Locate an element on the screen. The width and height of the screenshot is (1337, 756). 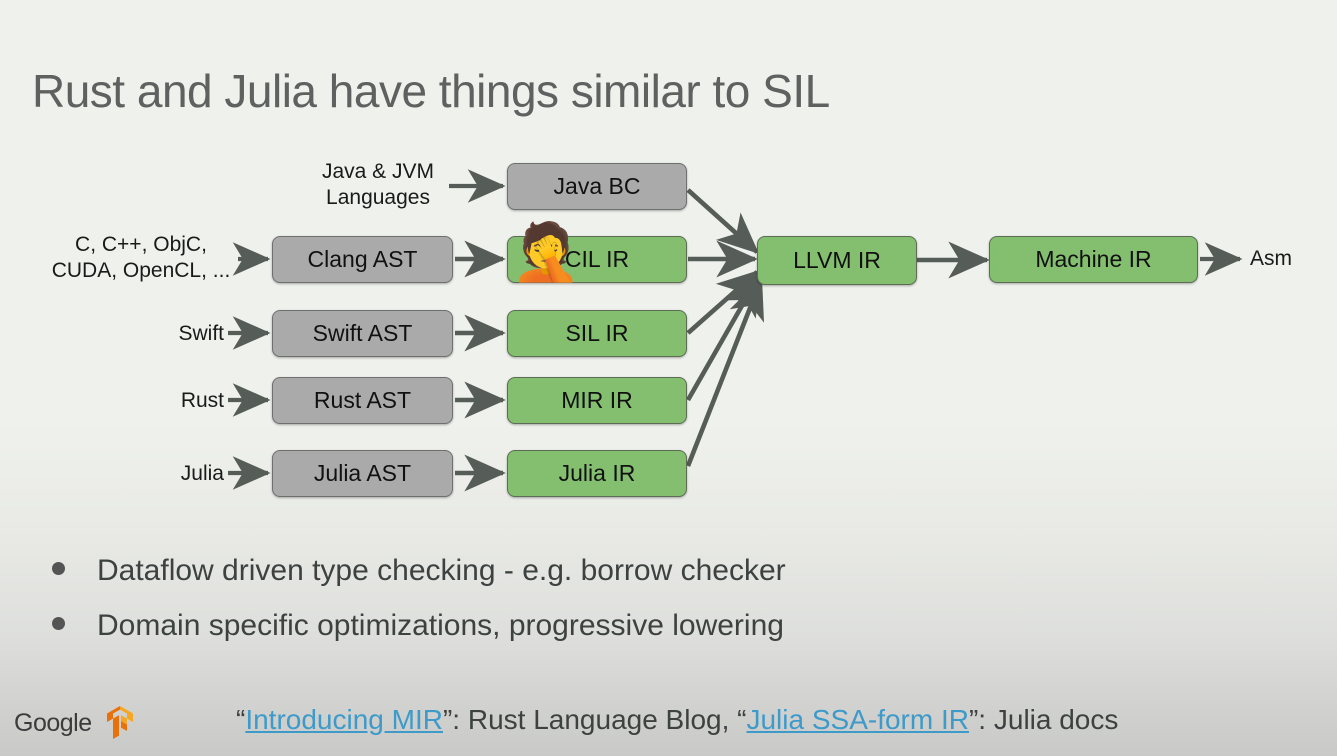
node-machine-ir: Machine IR is located at coordinates (1093, 259).